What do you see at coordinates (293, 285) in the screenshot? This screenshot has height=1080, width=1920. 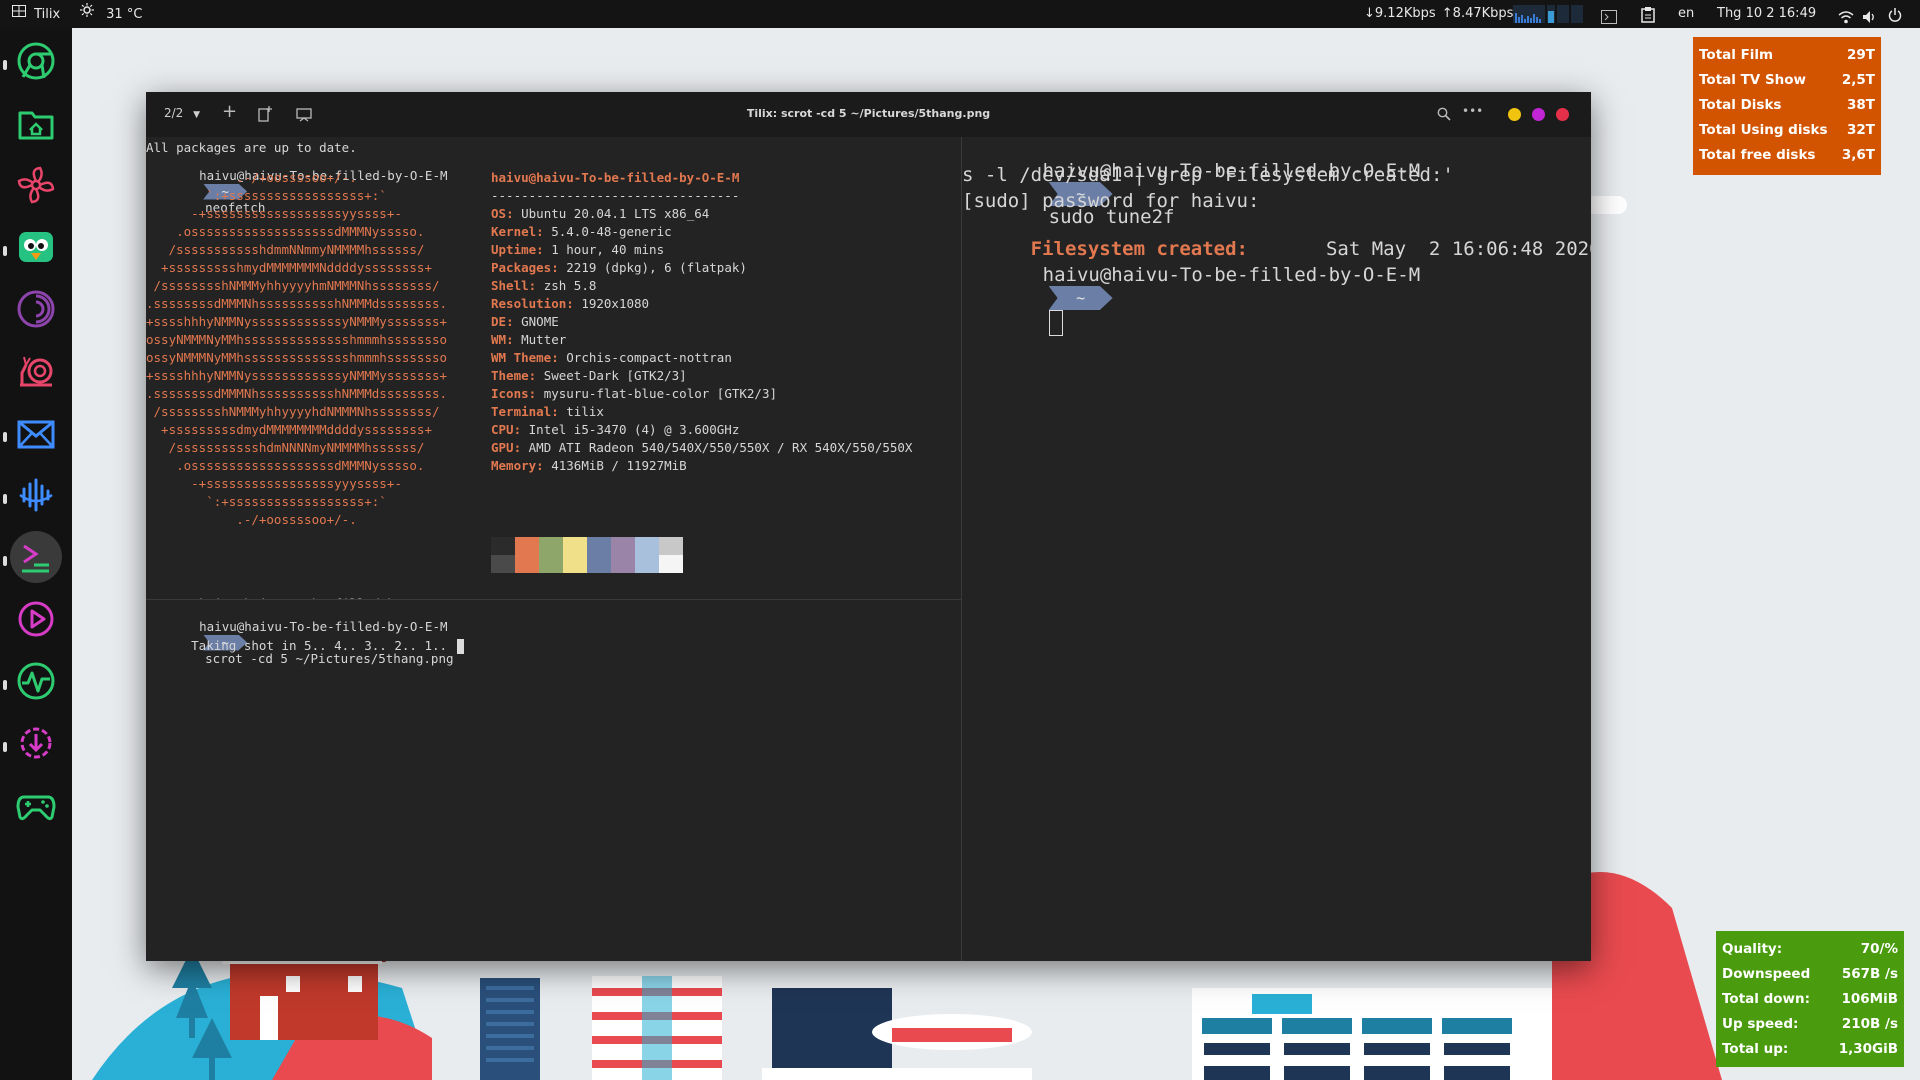 I see `ascii-logo-line: /sssssssshNMMMyhhyyyyhmNMMMNhssssssss/` at bounding box center [293, 285].